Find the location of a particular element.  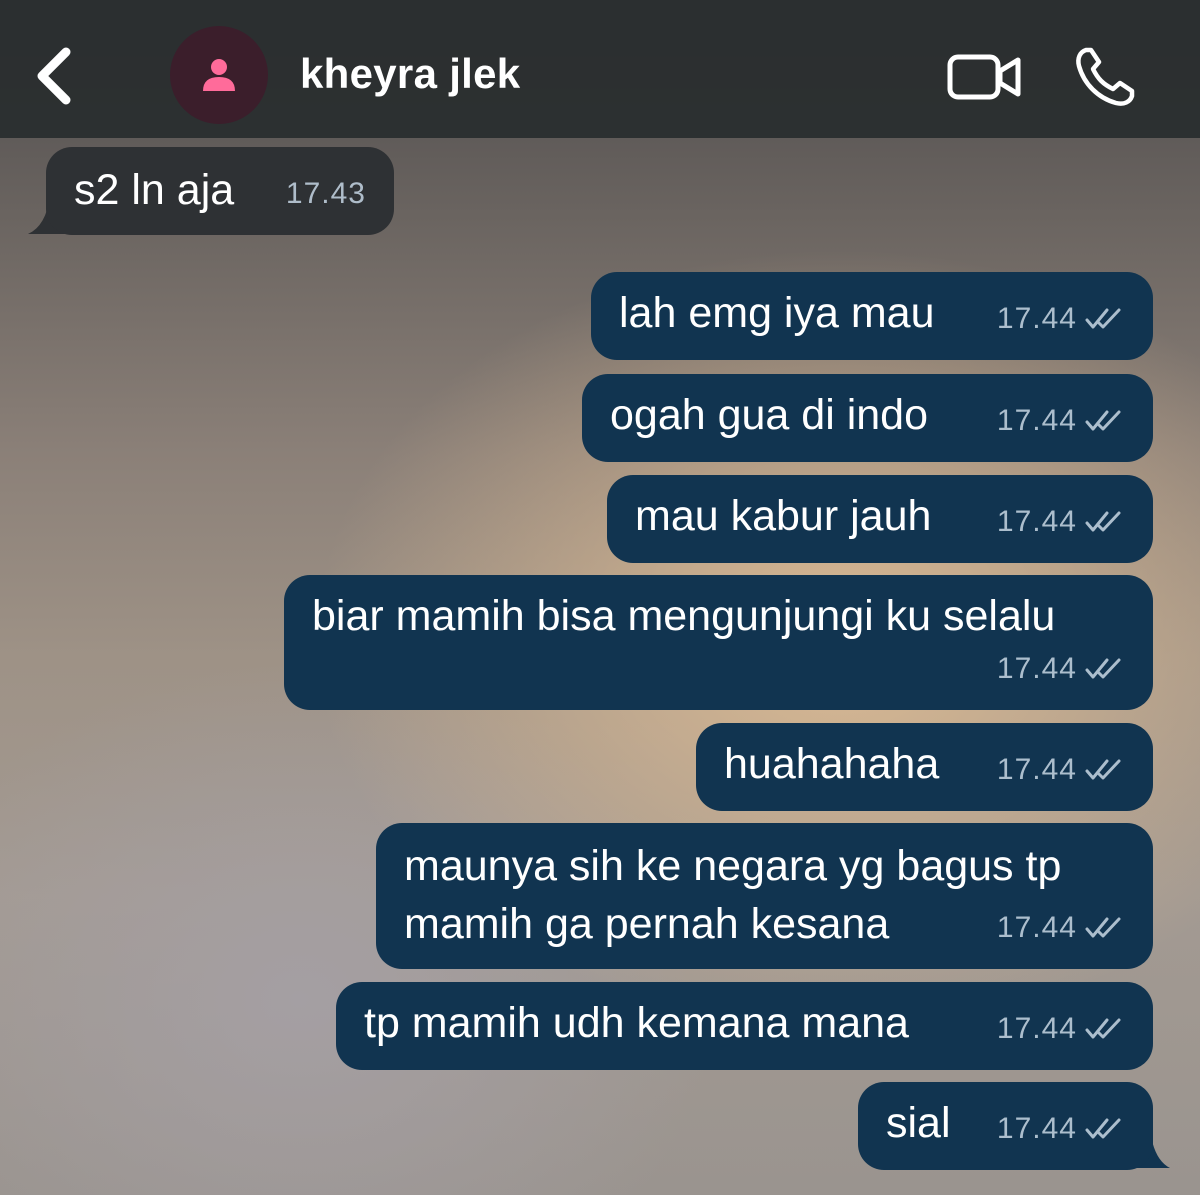

message-text-line-1: maunya sih ke negara yg bagus tp is located at coordinates (733, 866).